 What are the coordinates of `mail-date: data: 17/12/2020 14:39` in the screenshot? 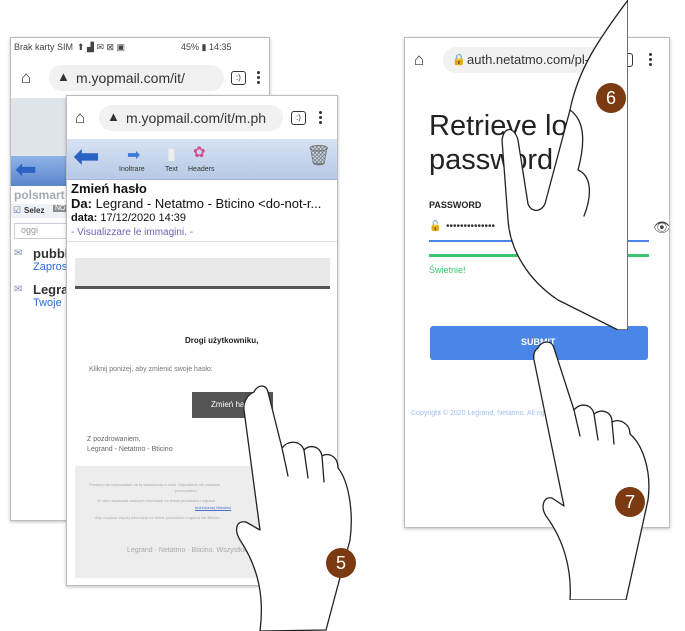 It's located at (128, 218).